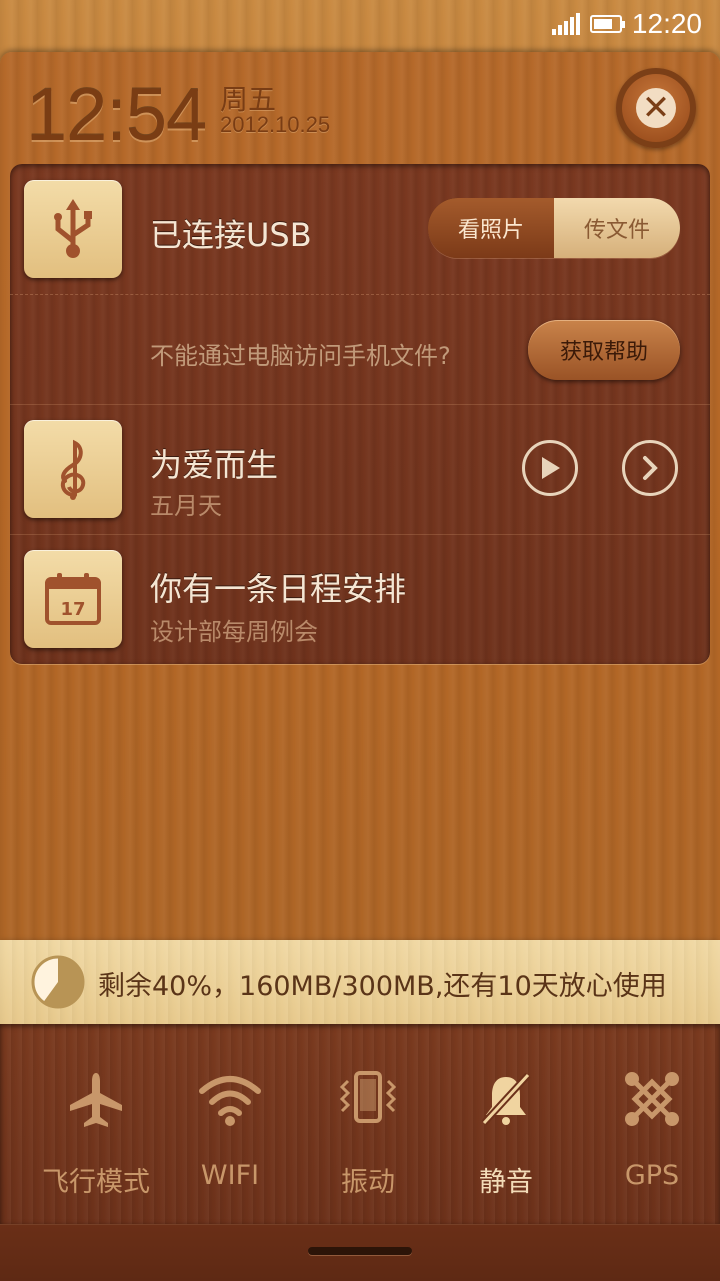 The image size is (720, 1281). I want to click on toggle-vibrate: 振动, so click(368, 1131).